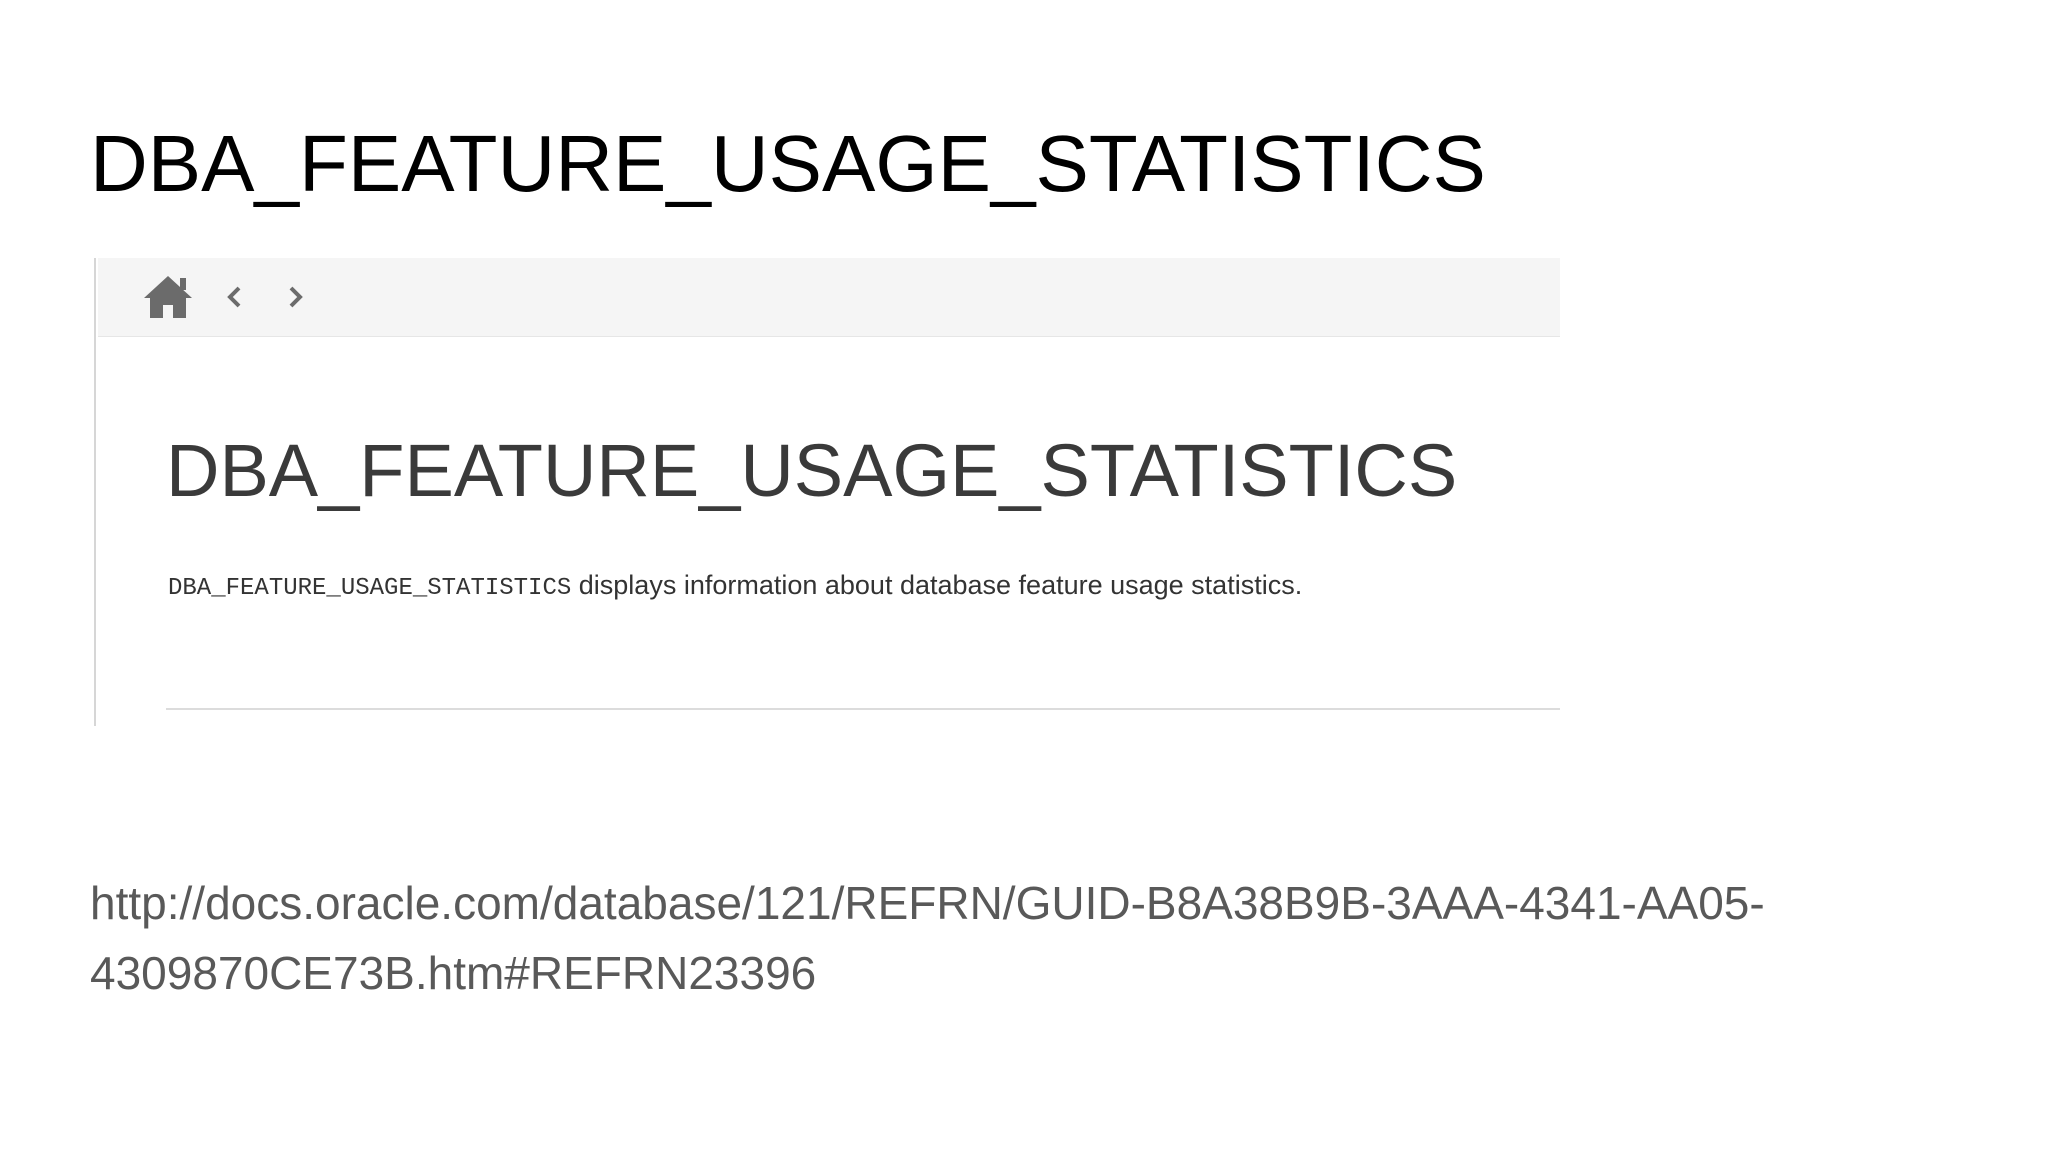 The width and height of the screenshot is (2048, 1152). Describe the element at coordinates (234, 297) in the screenshot. I see `chevron-left-icon` at that location.